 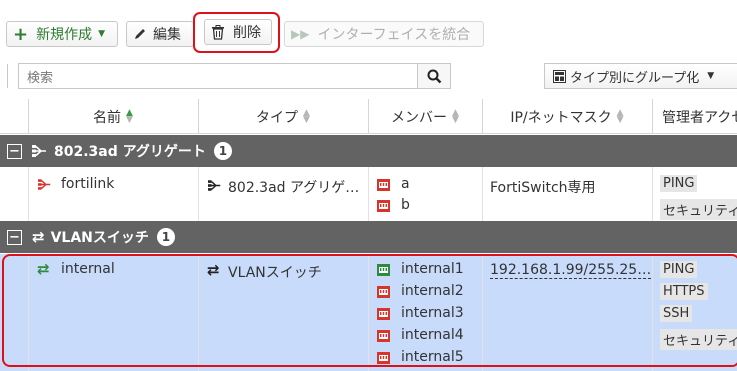 I want to click on edit-button: 編集, so click(x=160, y=34).